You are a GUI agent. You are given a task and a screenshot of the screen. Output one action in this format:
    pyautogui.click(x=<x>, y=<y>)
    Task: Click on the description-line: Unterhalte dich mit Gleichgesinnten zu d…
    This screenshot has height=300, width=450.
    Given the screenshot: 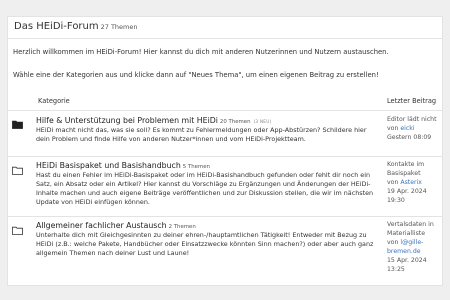 What is the action you would take?
    pyautogui.click(x=201, y=235)
    